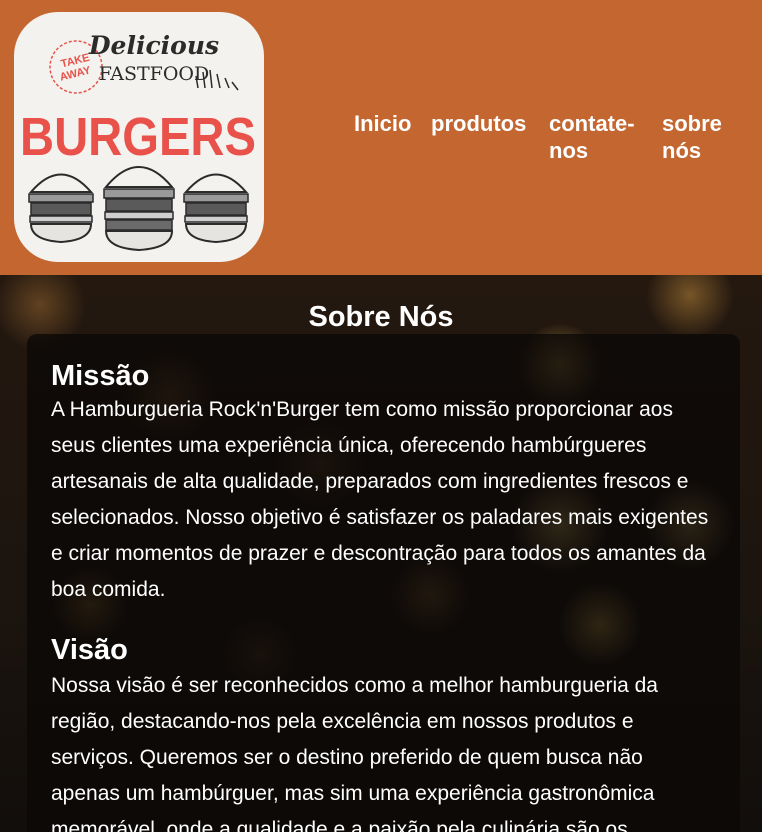 The height and width of the screenshot is (832, 762). I want to click on logo-line1: Delicious, so click(153, 45).